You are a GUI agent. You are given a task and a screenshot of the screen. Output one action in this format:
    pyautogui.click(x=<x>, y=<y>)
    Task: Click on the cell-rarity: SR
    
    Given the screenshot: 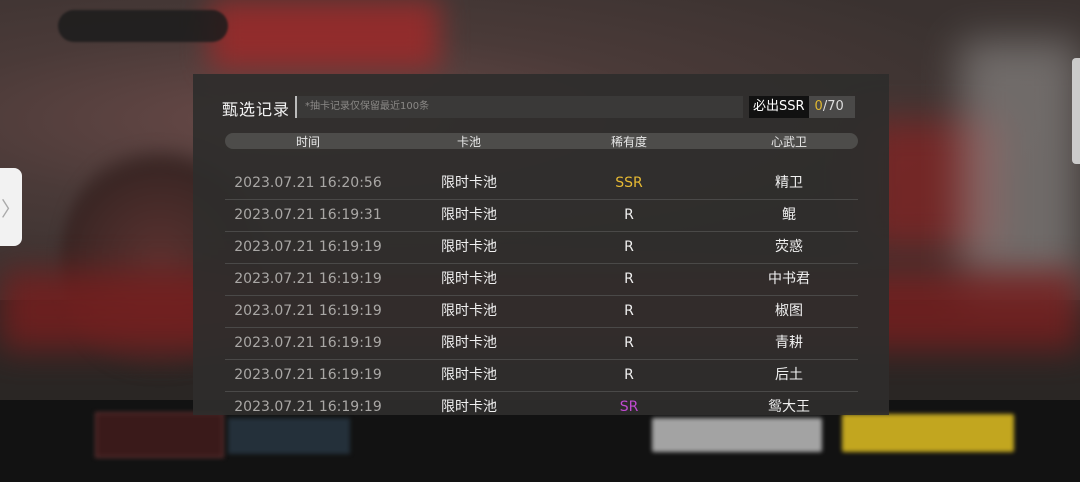 What is the action you would take?
    pyautogui.click(x=629, y=407)
    